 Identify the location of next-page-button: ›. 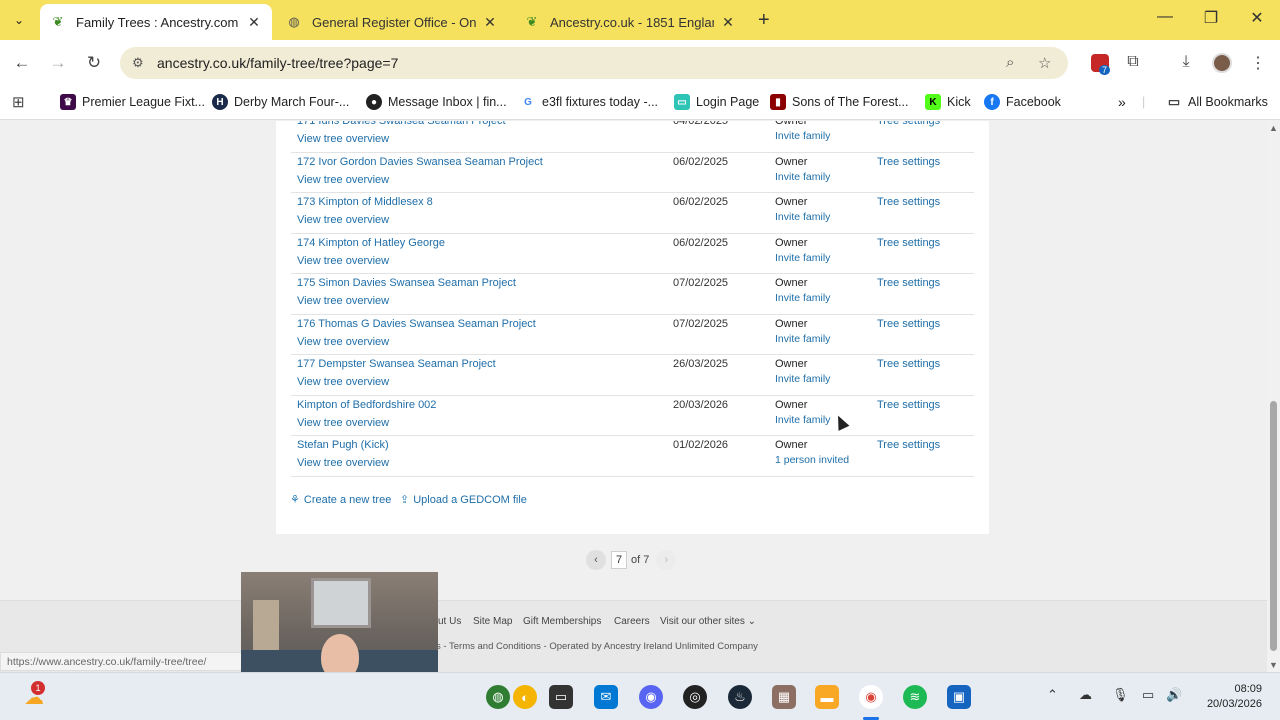
(666, 560).